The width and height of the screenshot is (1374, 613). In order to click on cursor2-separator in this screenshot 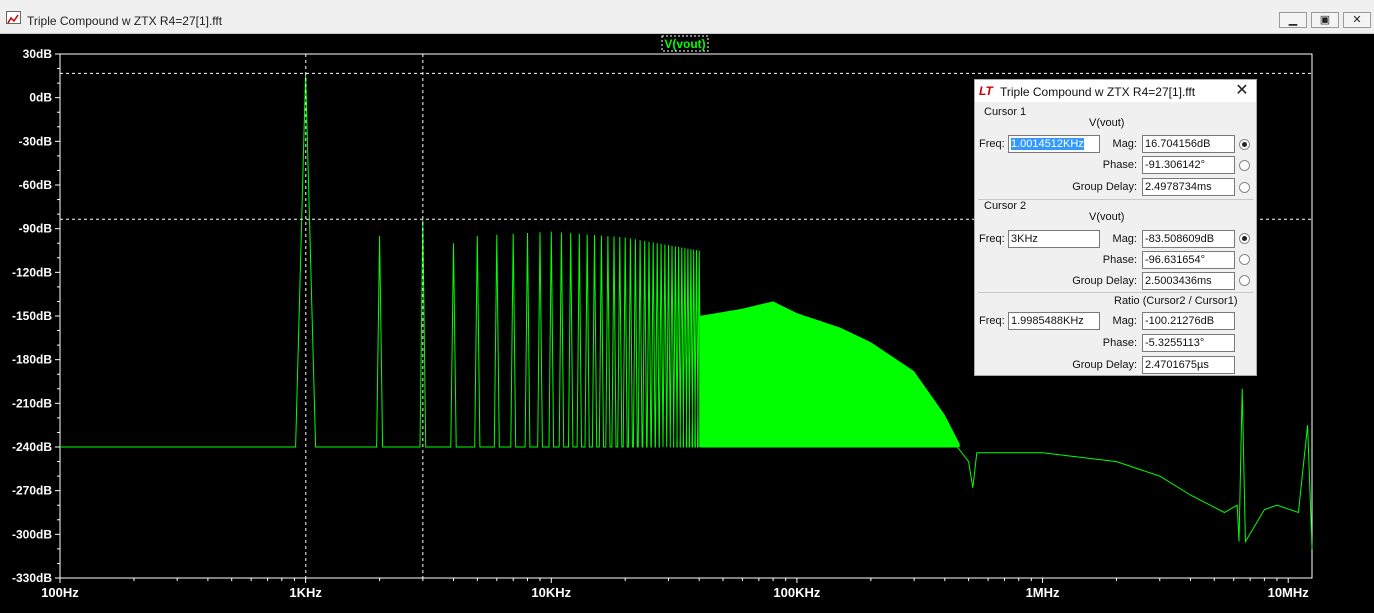, I will do `click(1115, 292)`.